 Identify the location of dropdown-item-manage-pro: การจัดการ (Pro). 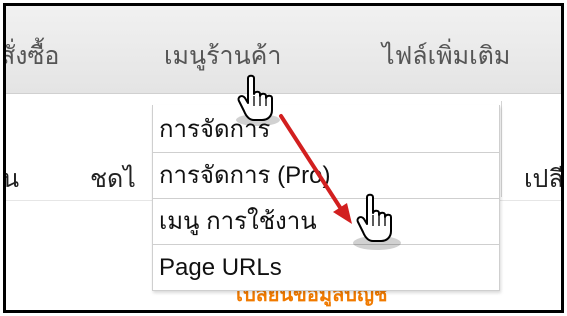
(326, 176).